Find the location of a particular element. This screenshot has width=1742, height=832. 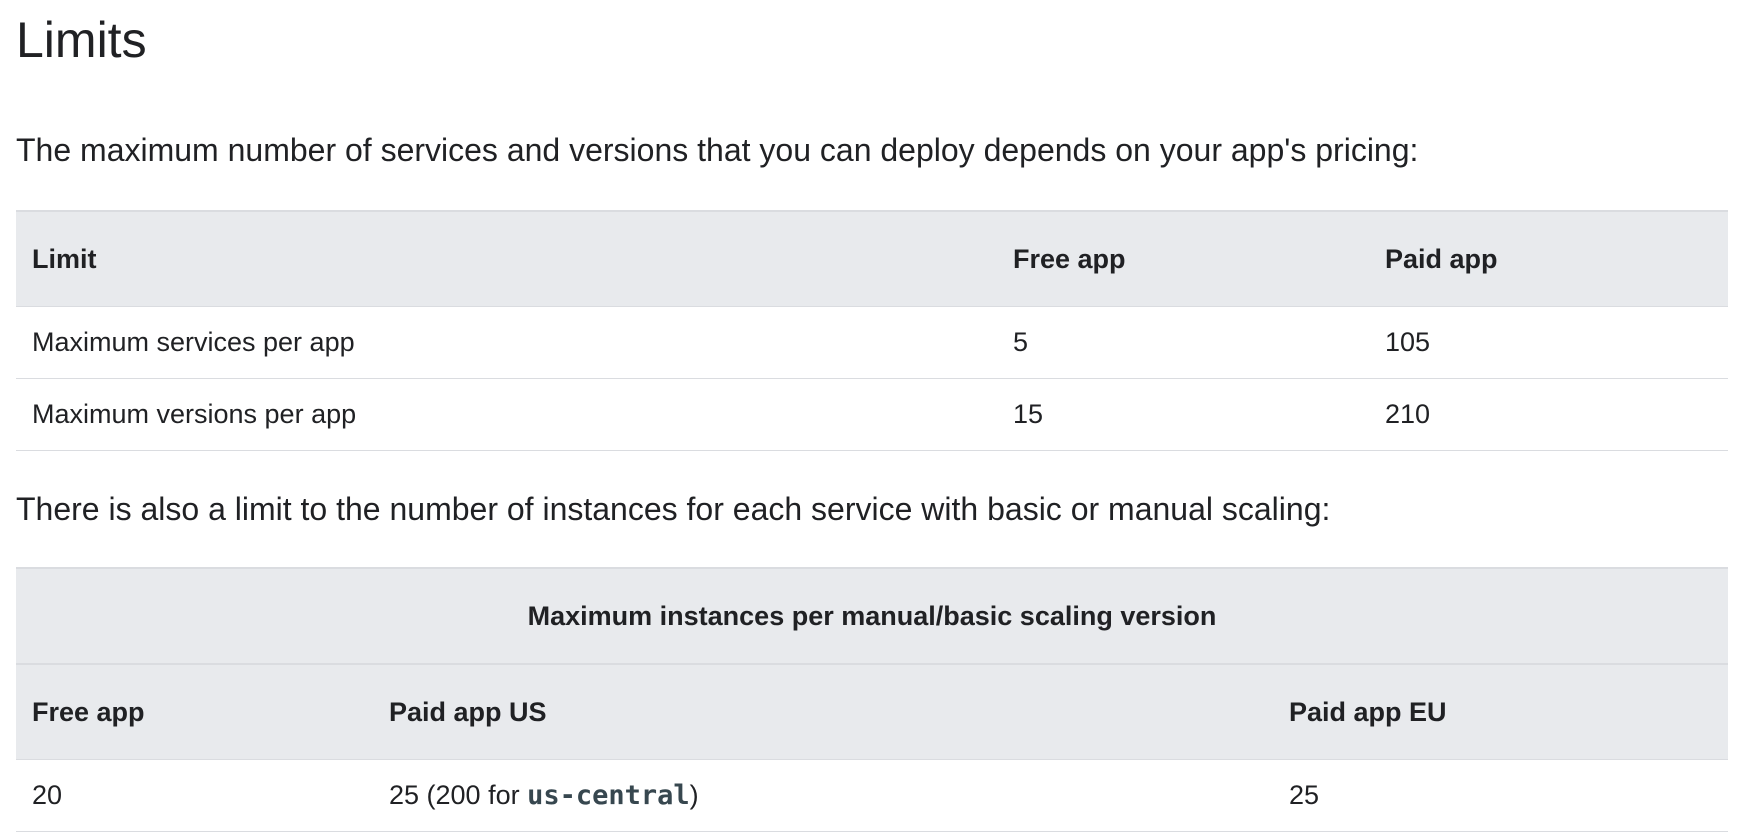

paid-app-value-cell: 210 is located at coordinates (1548, 414).